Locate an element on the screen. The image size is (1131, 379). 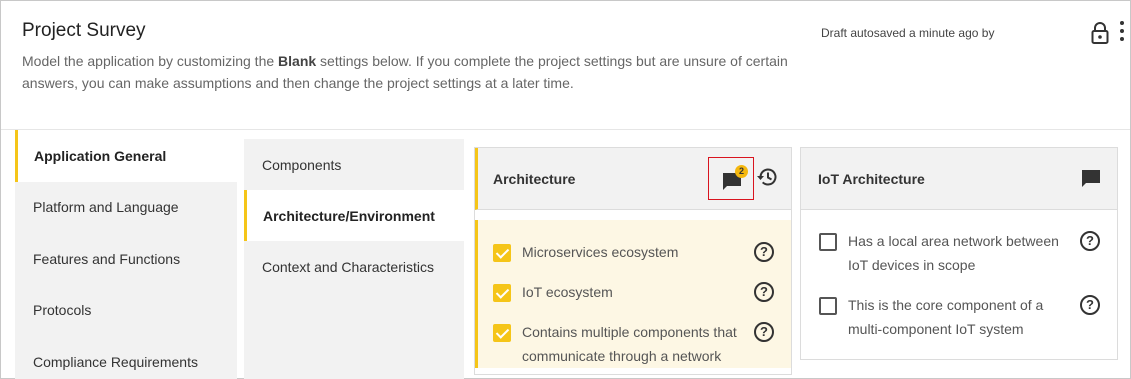
history-icon is located at coordinates (767, 177).